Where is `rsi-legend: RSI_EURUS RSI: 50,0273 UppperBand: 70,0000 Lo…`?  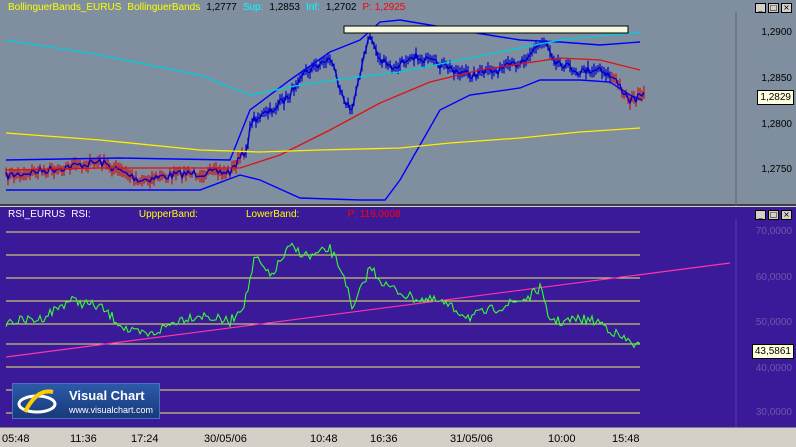
rsi-legend: RSI_EURUS RSI: 50,0273 UppperBand: 70,0000 Lo… is located at coordinates (207, 215).